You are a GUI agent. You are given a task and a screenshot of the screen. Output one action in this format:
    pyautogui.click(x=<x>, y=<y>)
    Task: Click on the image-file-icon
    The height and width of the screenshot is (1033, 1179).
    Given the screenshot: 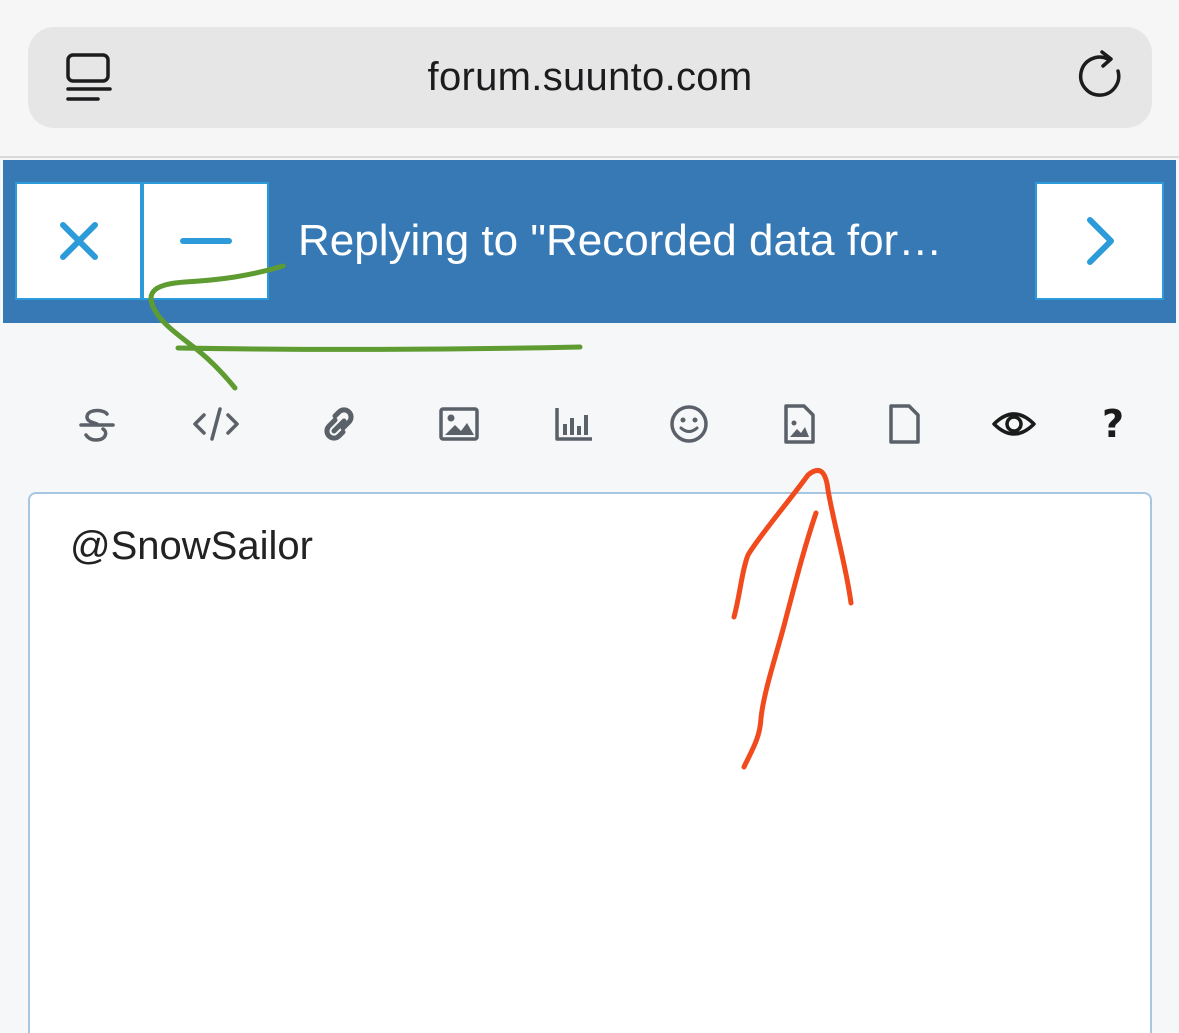 What is the action you would take?
    pyautogui.click(x=799, y=424)
    